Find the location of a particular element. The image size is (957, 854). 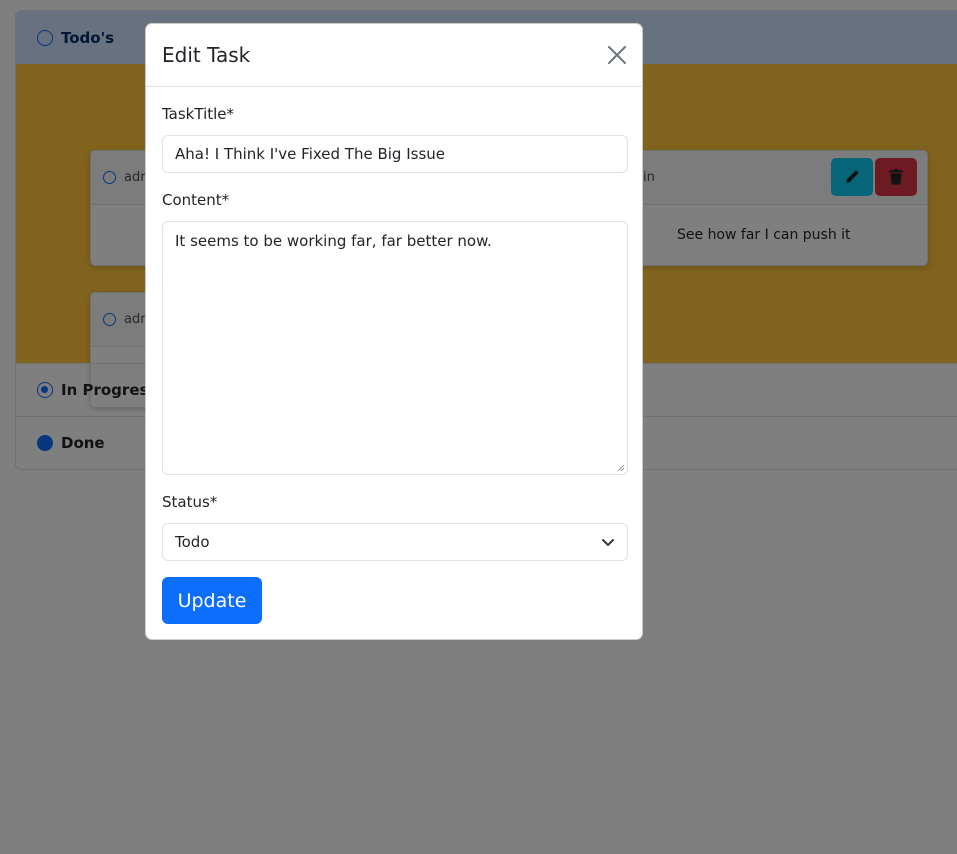

close-icon is located at coordinates (617, 55).